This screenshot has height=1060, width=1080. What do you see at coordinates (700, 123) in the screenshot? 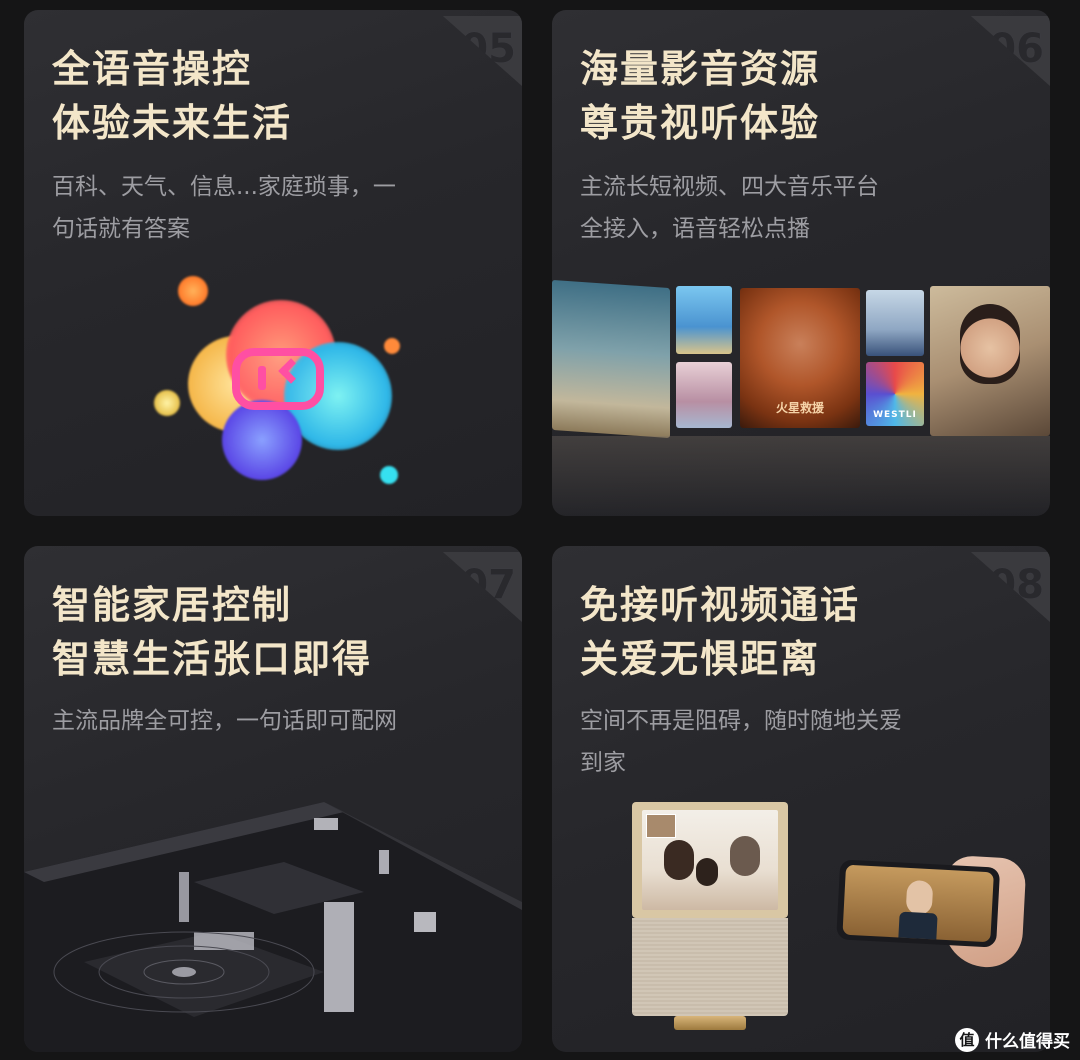
I see `card-title-line2: 尊贵视听体验` at bounding box center [700, 123].